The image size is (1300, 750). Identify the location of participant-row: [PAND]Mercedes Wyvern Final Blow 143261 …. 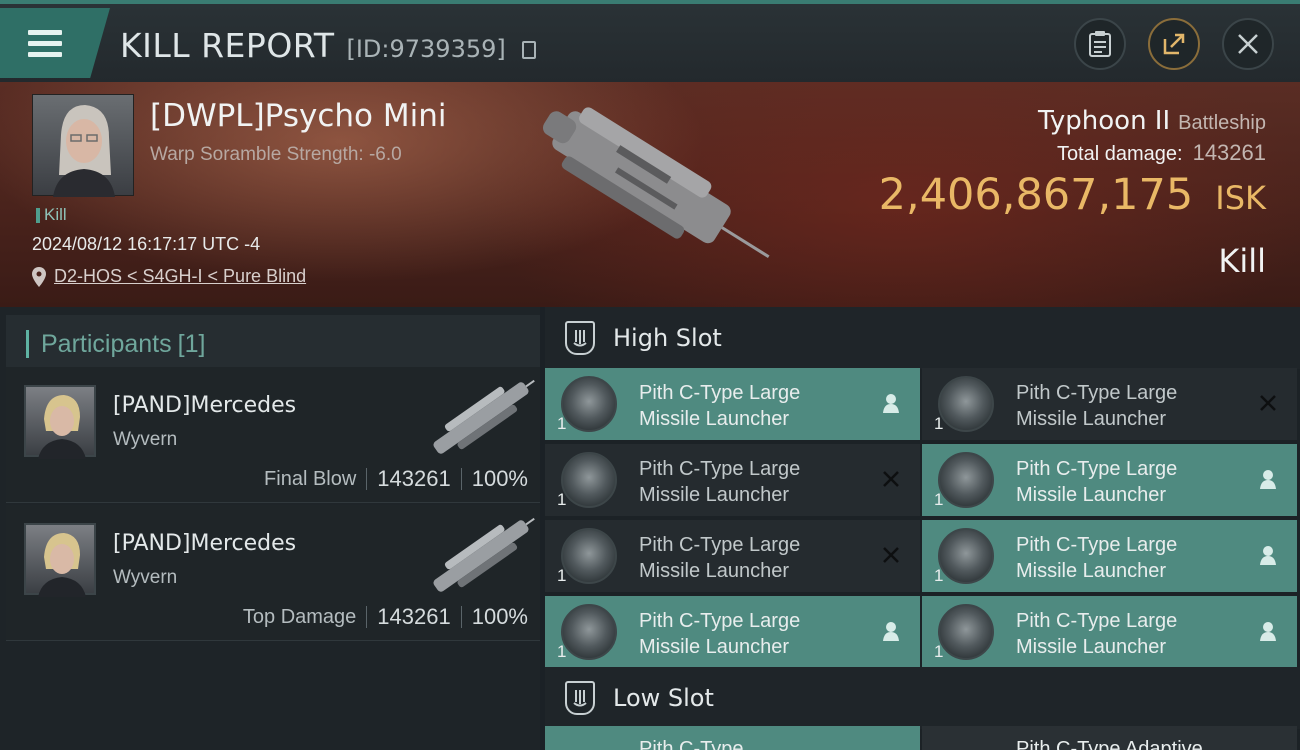
(273, 435).